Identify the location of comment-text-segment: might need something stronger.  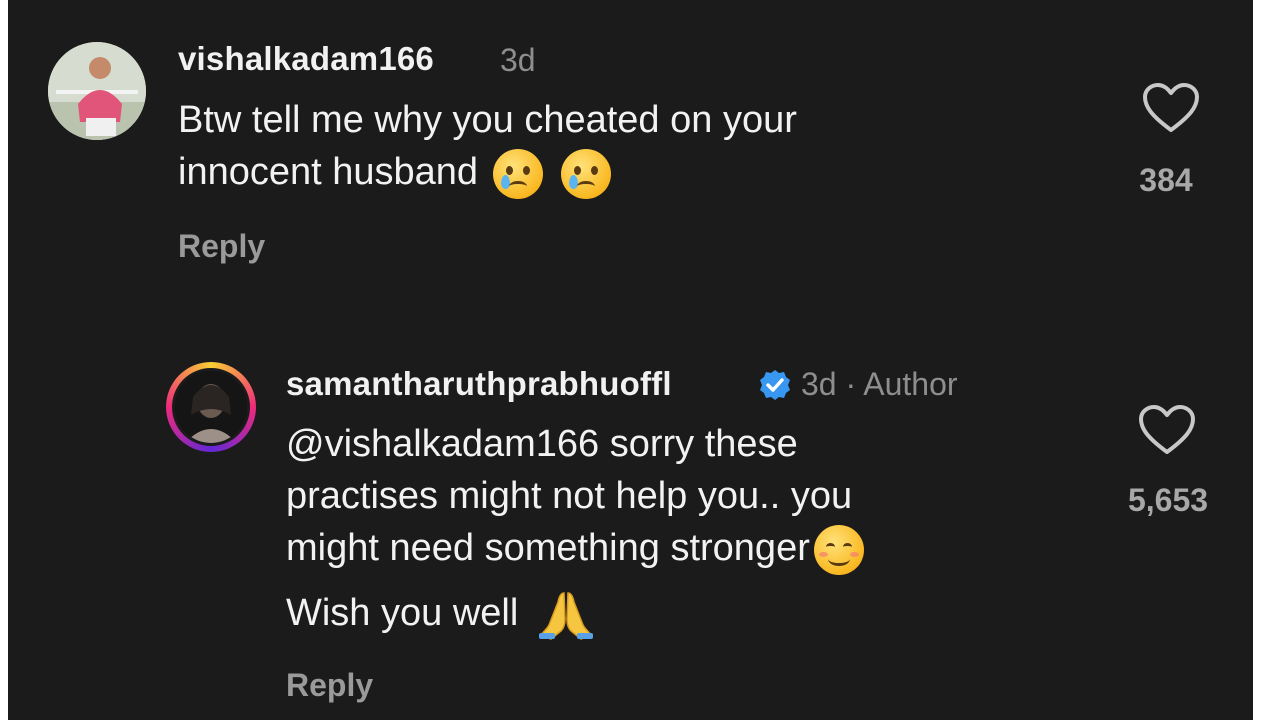
(548, 548).